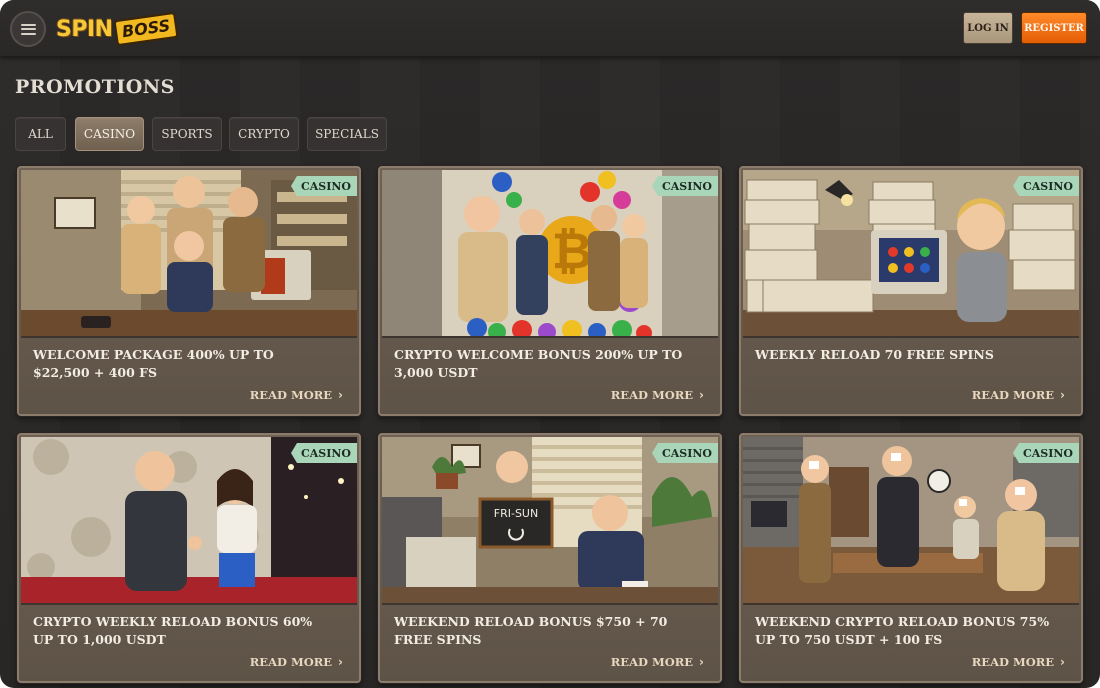 This screenshot has height=688, width=1100. What do you see at coordinates (109, 134) in the screenshot?
I see `tab-casino: CASINO` at bounding box center [109, 134].